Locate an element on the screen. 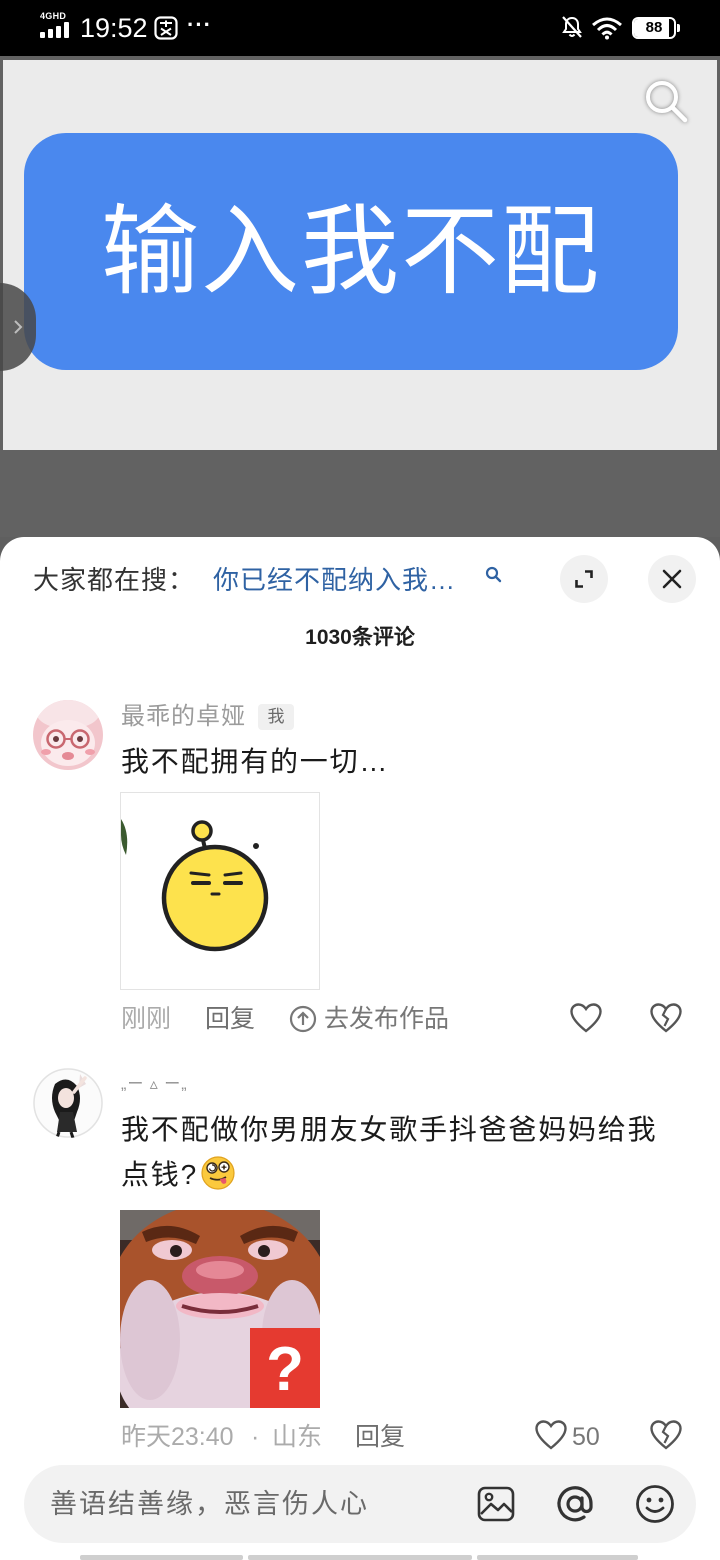 Image resolution: width=720 pixels, height=1560 pixels. close-button is located at coordinates (672, 579).